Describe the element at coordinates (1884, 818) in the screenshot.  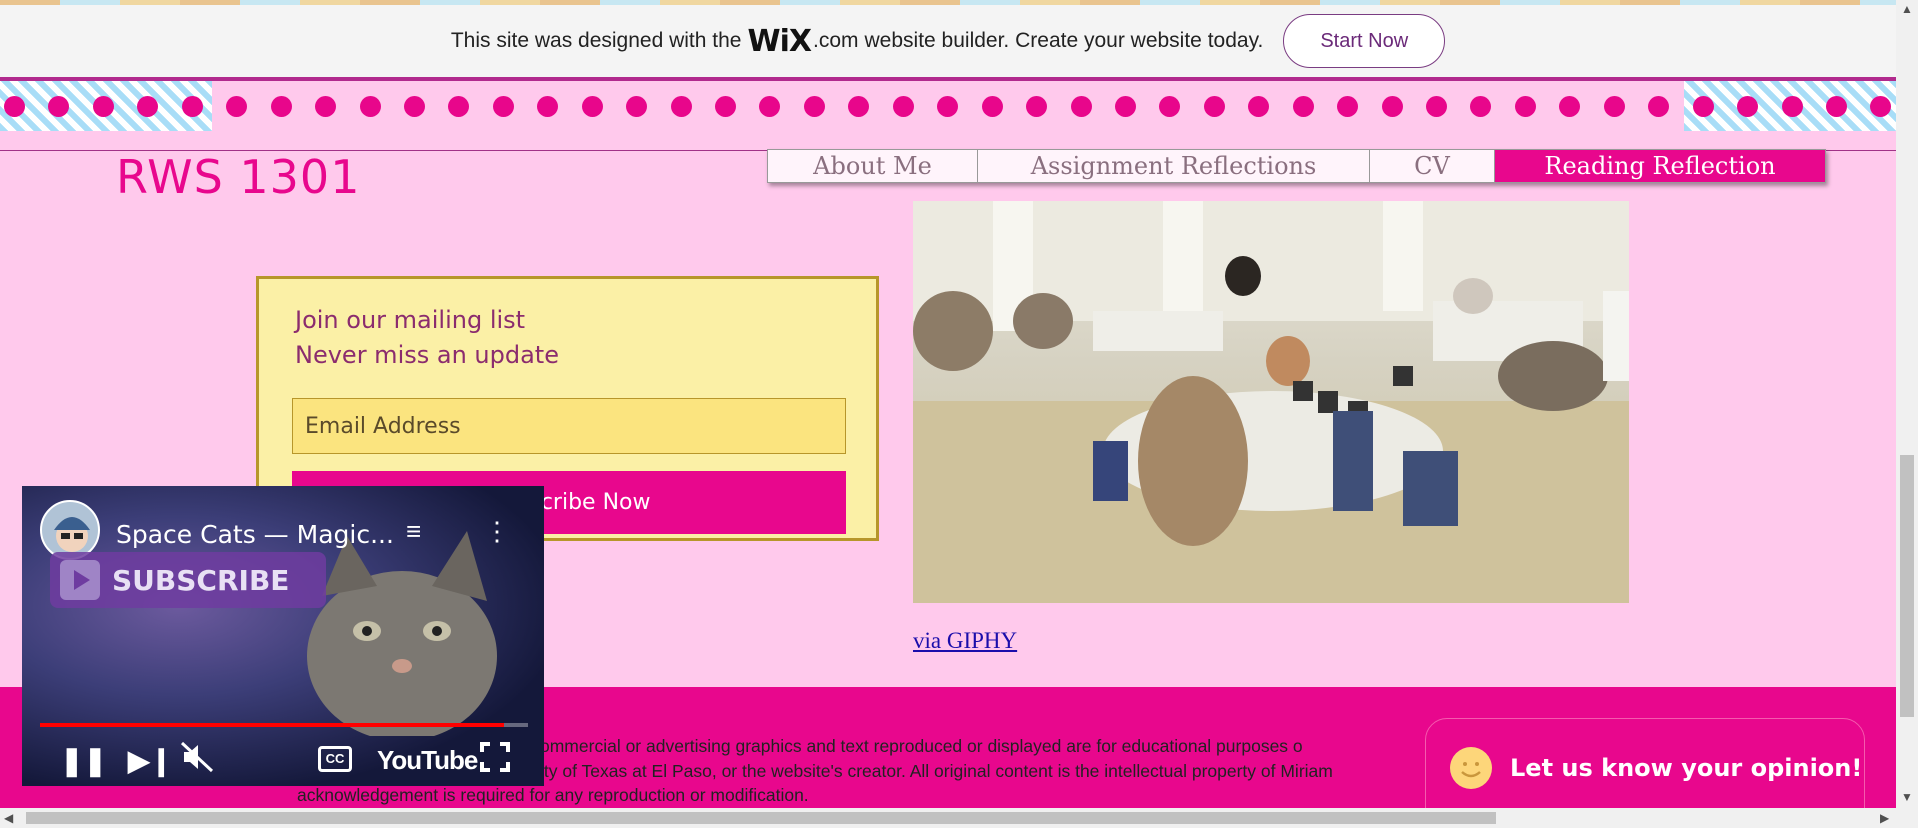
I see `scroll-right-arrow-icon: ▶` at that location.